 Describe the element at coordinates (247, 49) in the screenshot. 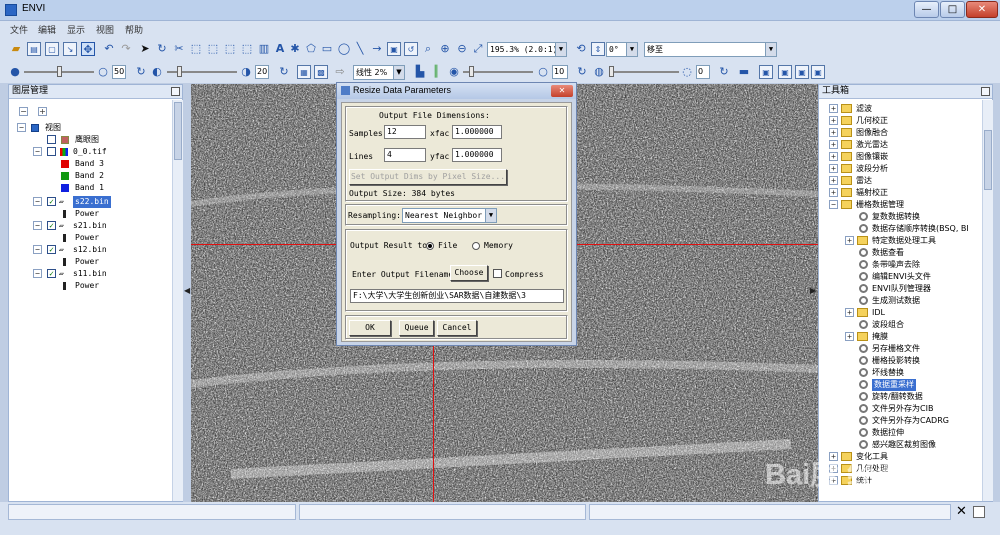

I see `vertex4-icon: ⬚` at that location.